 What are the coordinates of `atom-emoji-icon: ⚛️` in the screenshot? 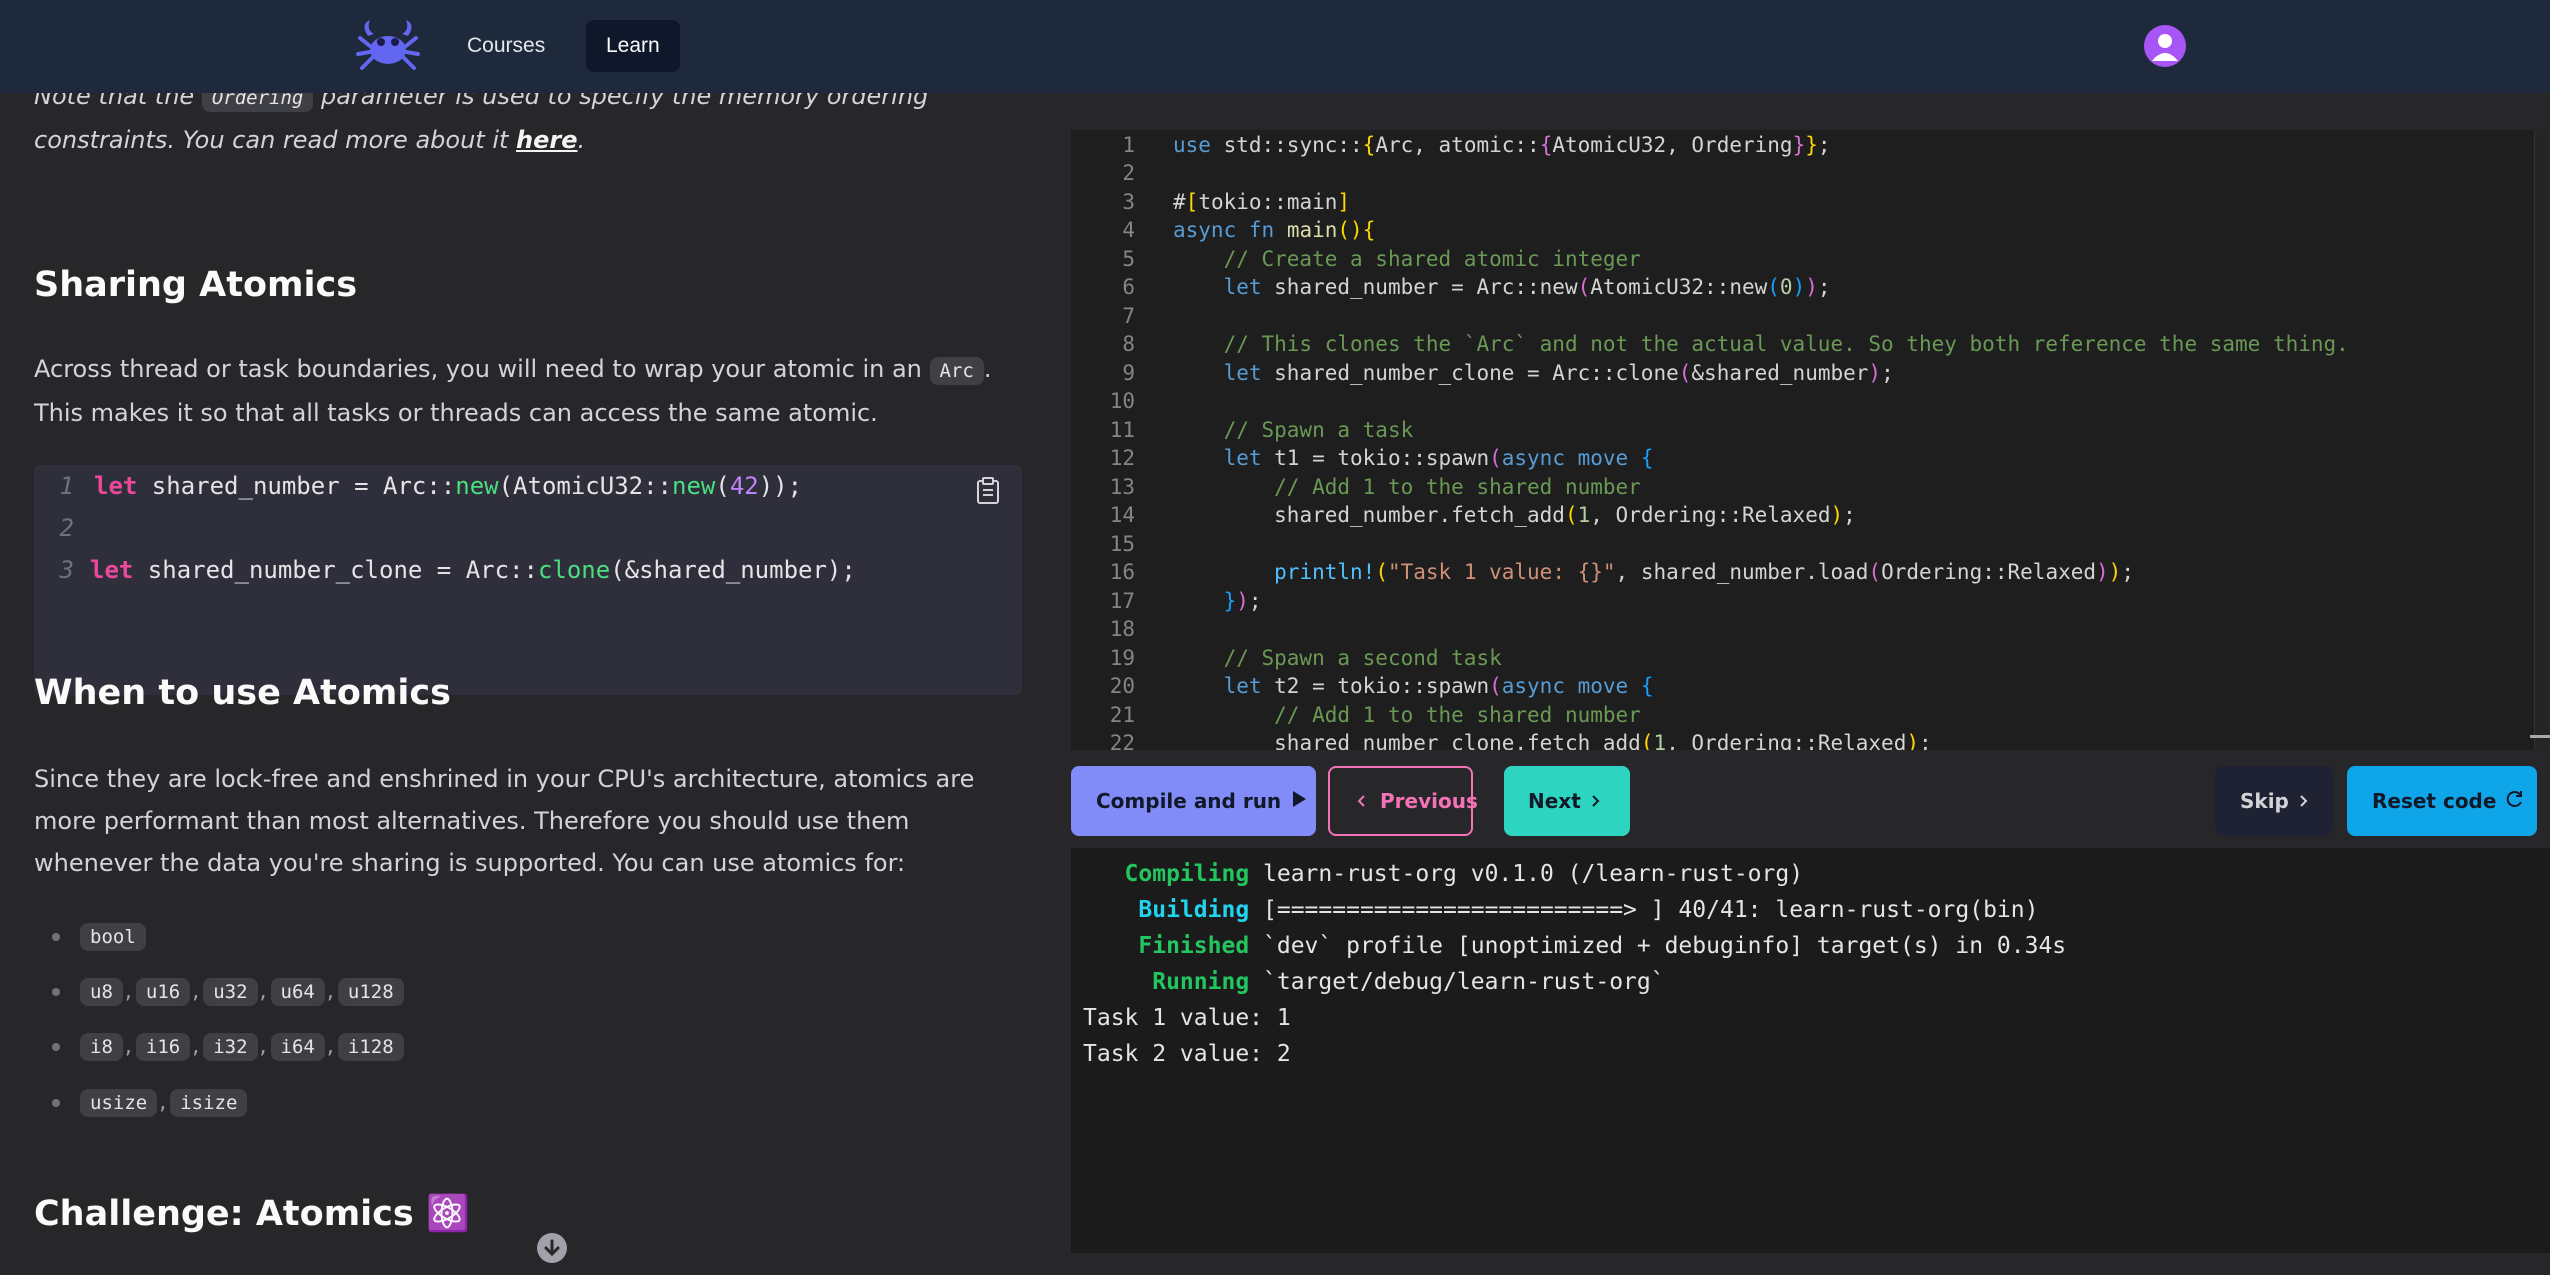 It's located at (447, 1214).